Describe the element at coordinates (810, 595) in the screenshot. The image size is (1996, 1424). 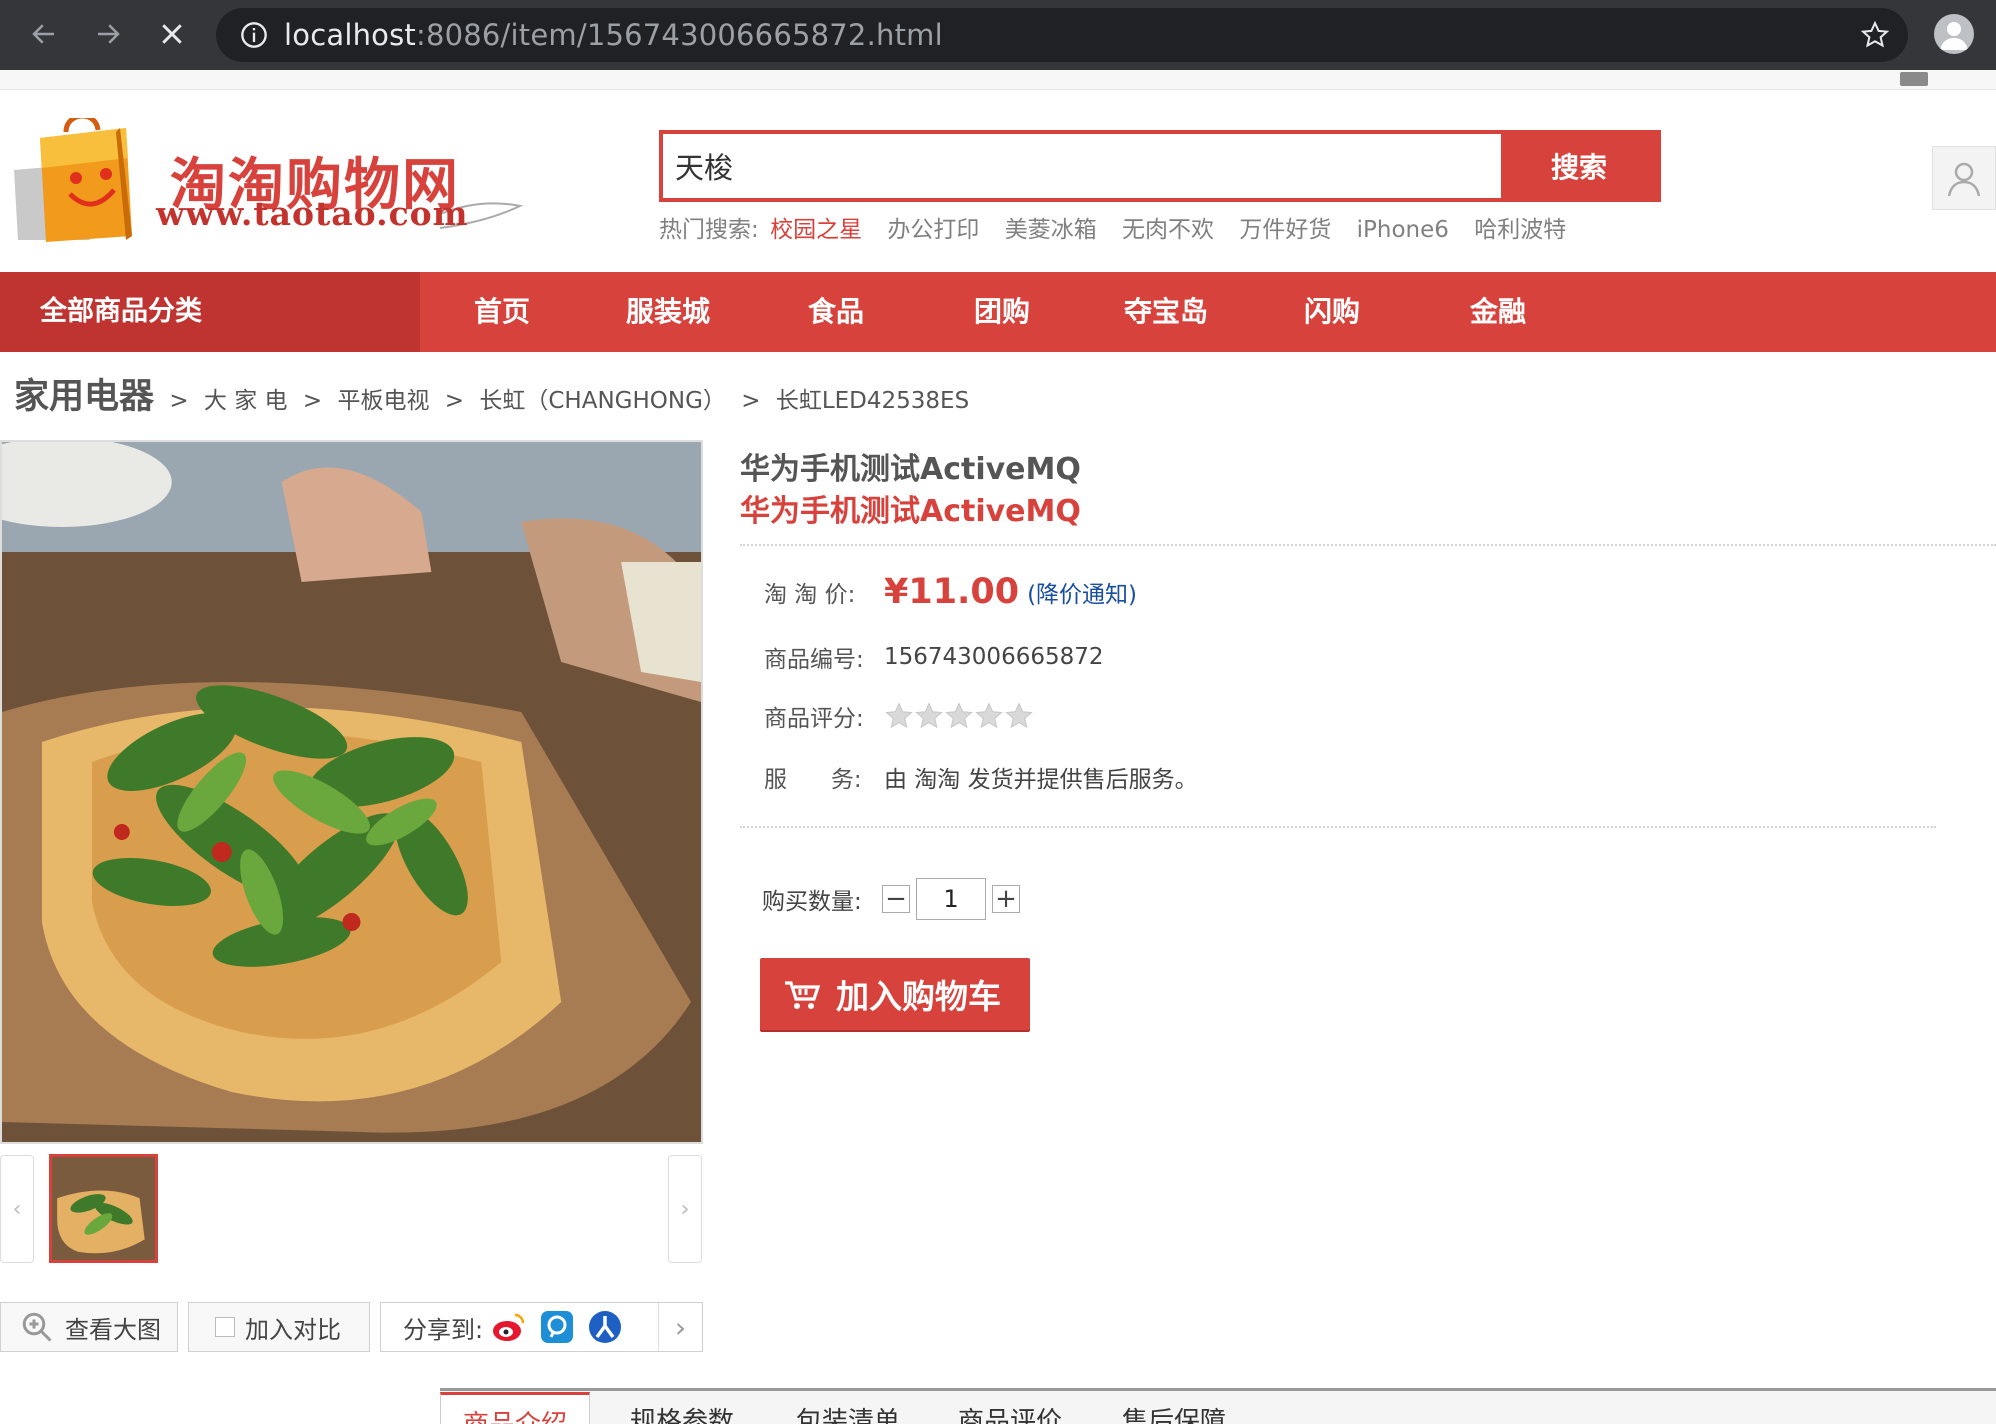
I see `price-label: 淘 淘 价:` at that location.